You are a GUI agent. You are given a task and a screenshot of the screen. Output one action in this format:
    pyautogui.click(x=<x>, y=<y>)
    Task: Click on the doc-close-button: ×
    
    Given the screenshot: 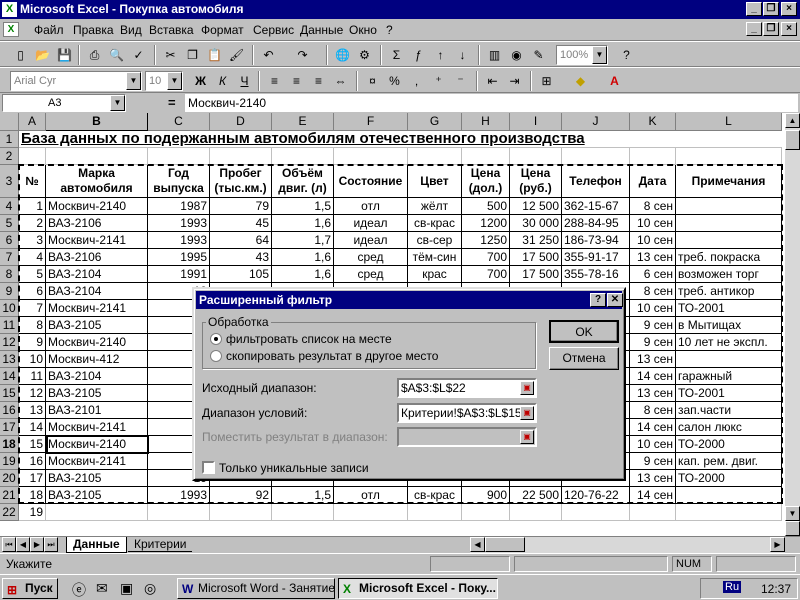 What is the action you would take?
    pyautogui.click(x=789, y=29)
    